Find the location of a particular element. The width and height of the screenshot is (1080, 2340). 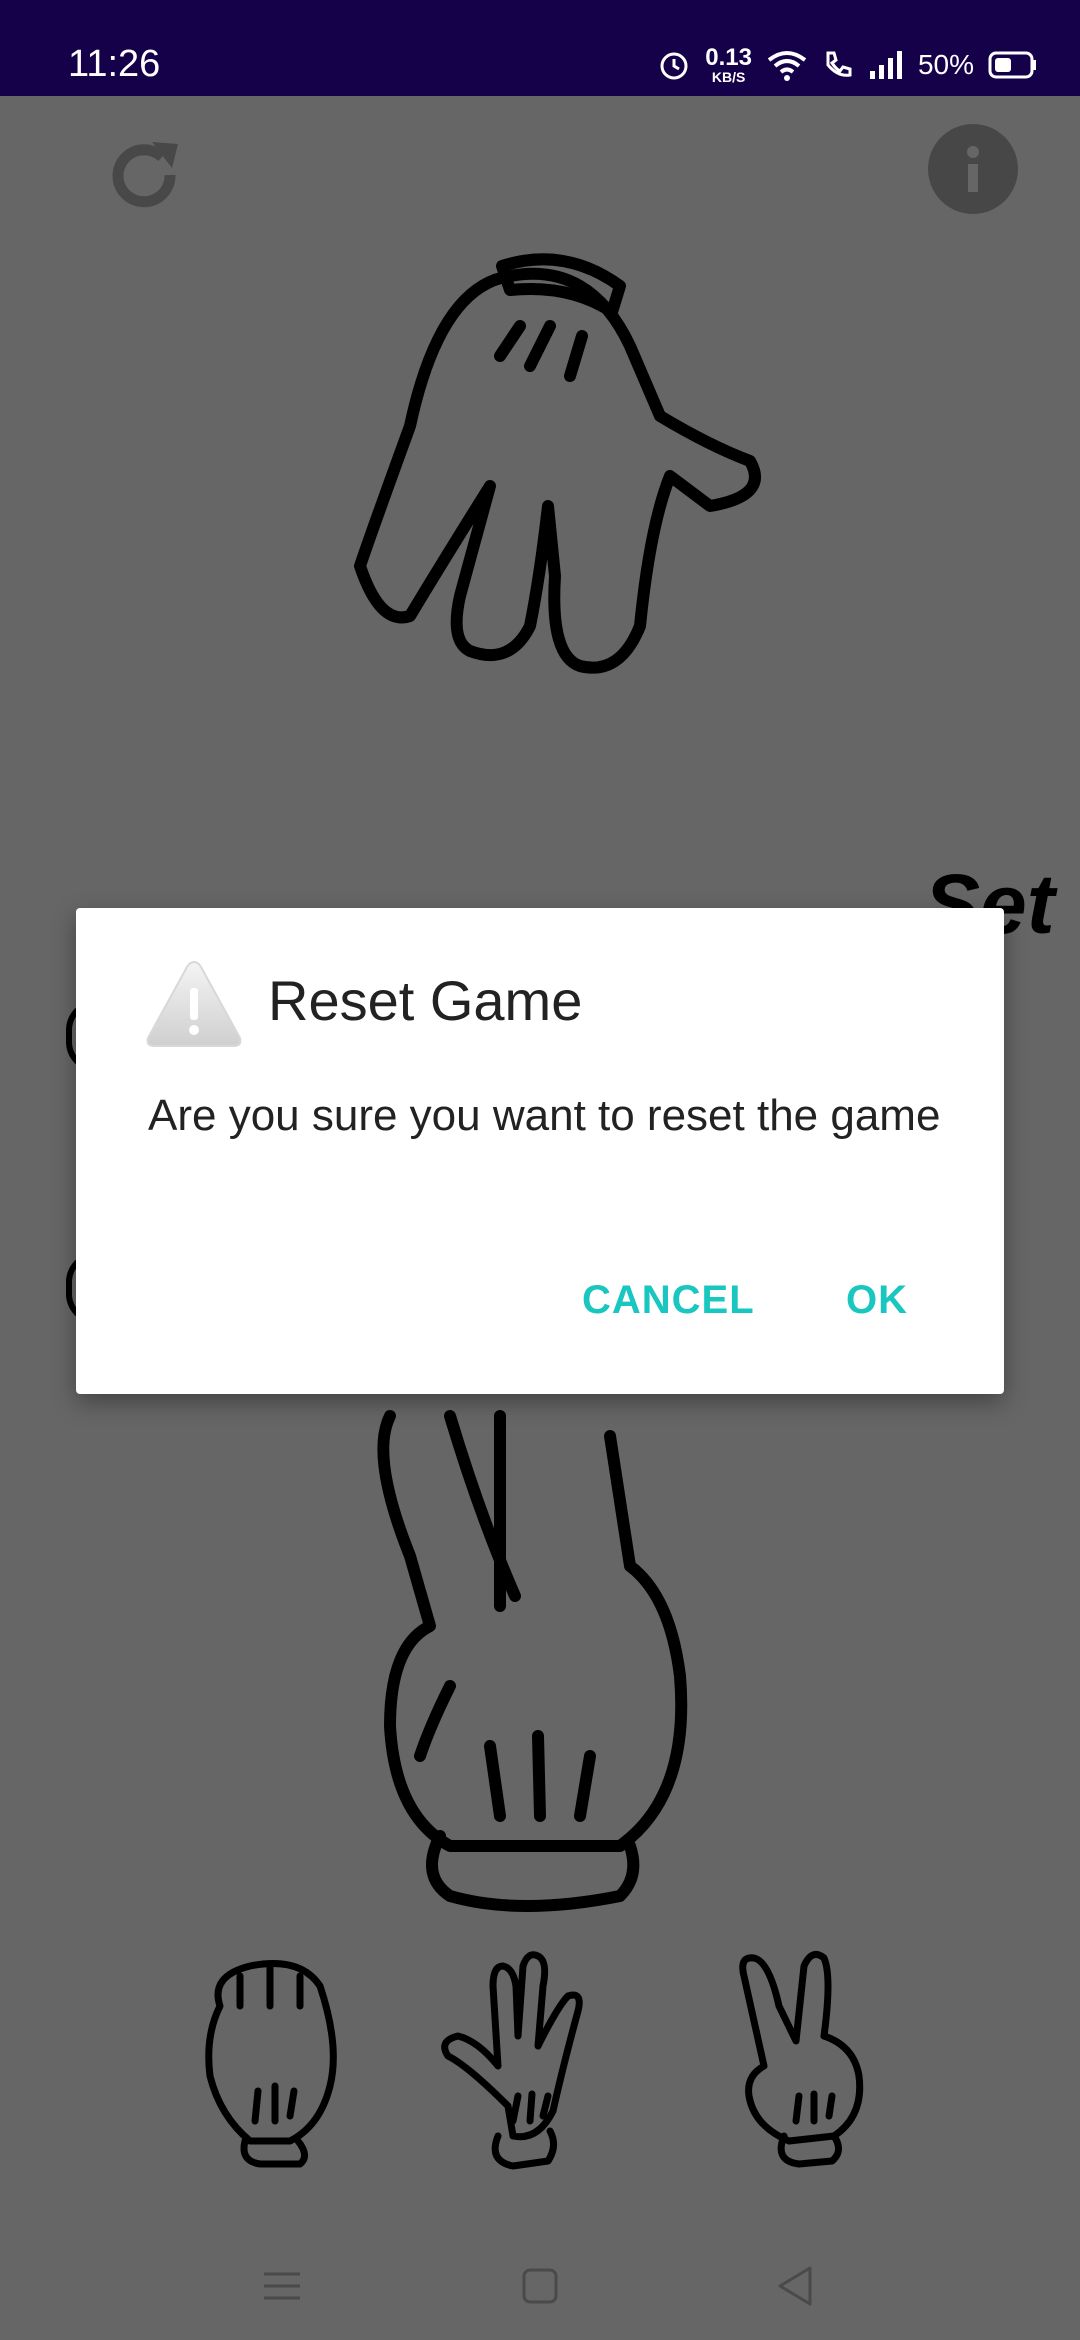

cancel-button: CANCEL is located at coordinates (668, 1300).